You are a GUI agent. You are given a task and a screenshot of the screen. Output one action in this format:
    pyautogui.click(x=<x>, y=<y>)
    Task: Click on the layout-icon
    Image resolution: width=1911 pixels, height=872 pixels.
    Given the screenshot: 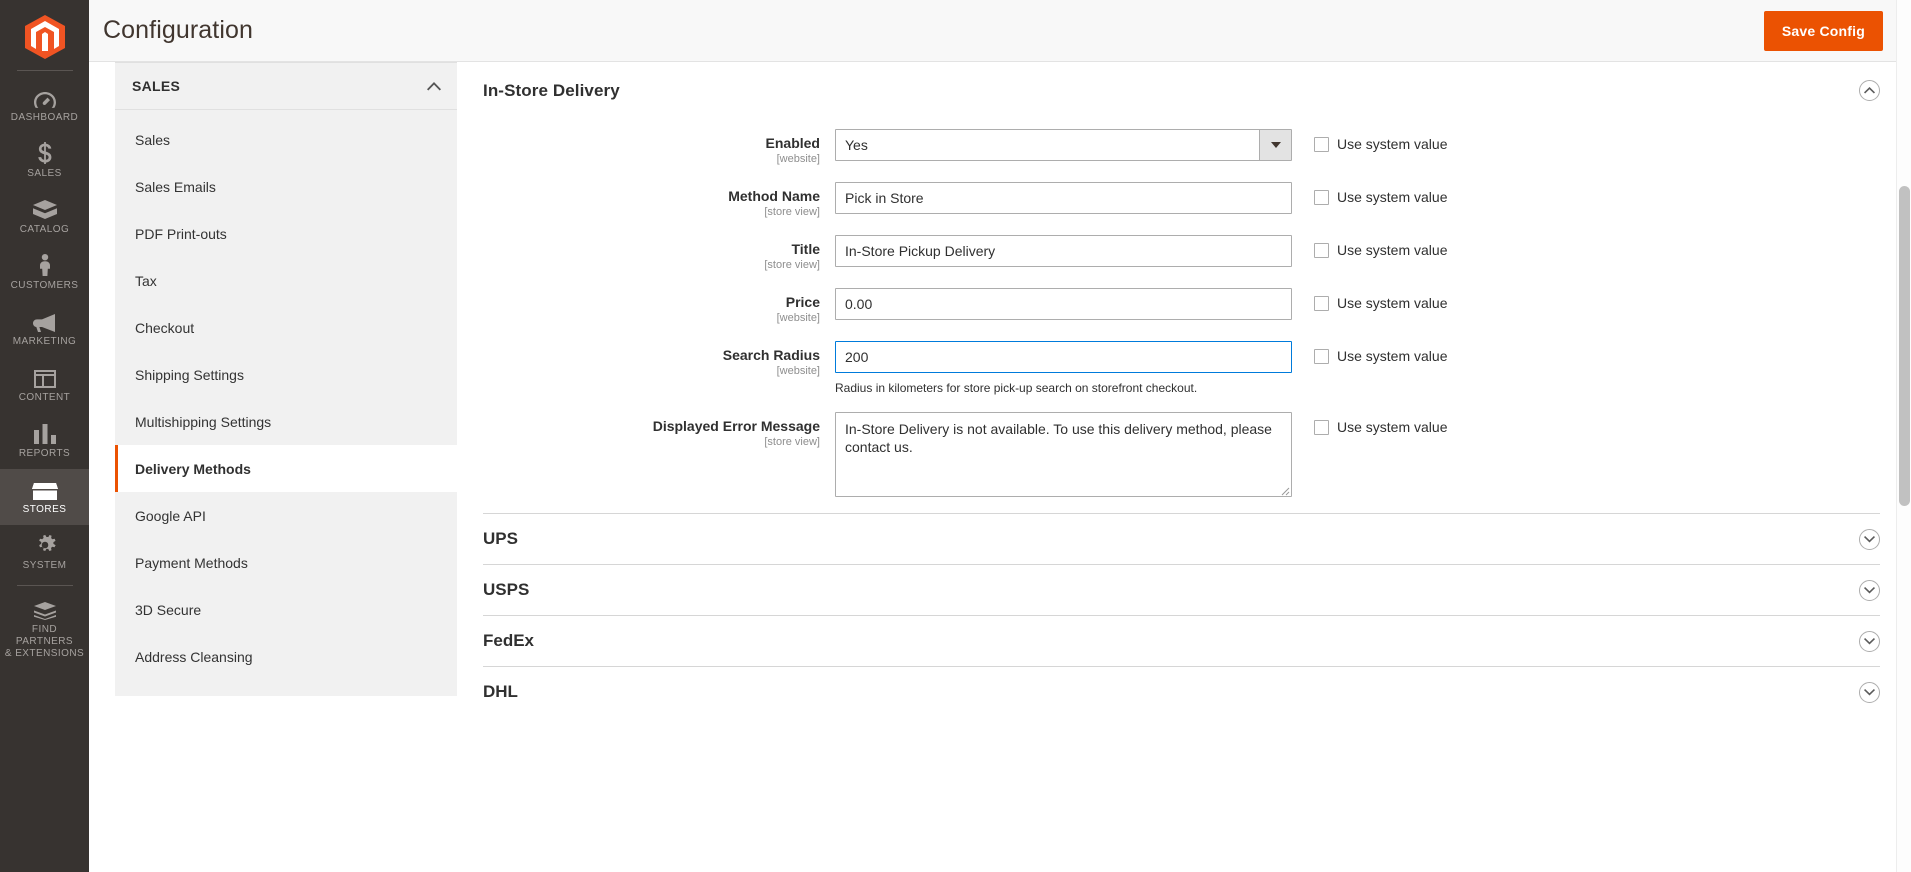 What is the action you would take?
    pyautogui.click(x=44, y=377)
    